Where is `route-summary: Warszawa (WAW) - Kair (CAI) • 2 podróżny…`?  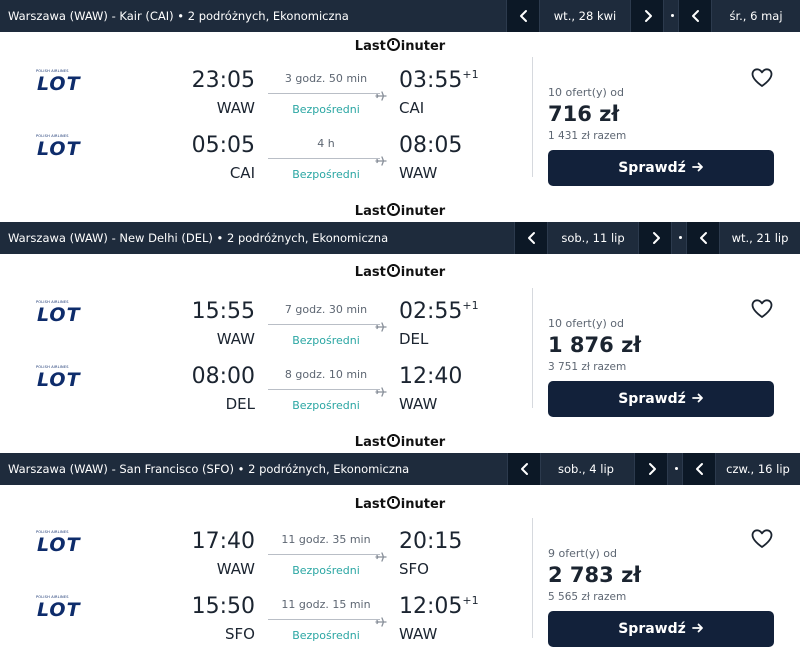
route-summary: Warszawa (WAW) - Kair (CAI) • 2 podróżny… is located at coordinates (178, 16).